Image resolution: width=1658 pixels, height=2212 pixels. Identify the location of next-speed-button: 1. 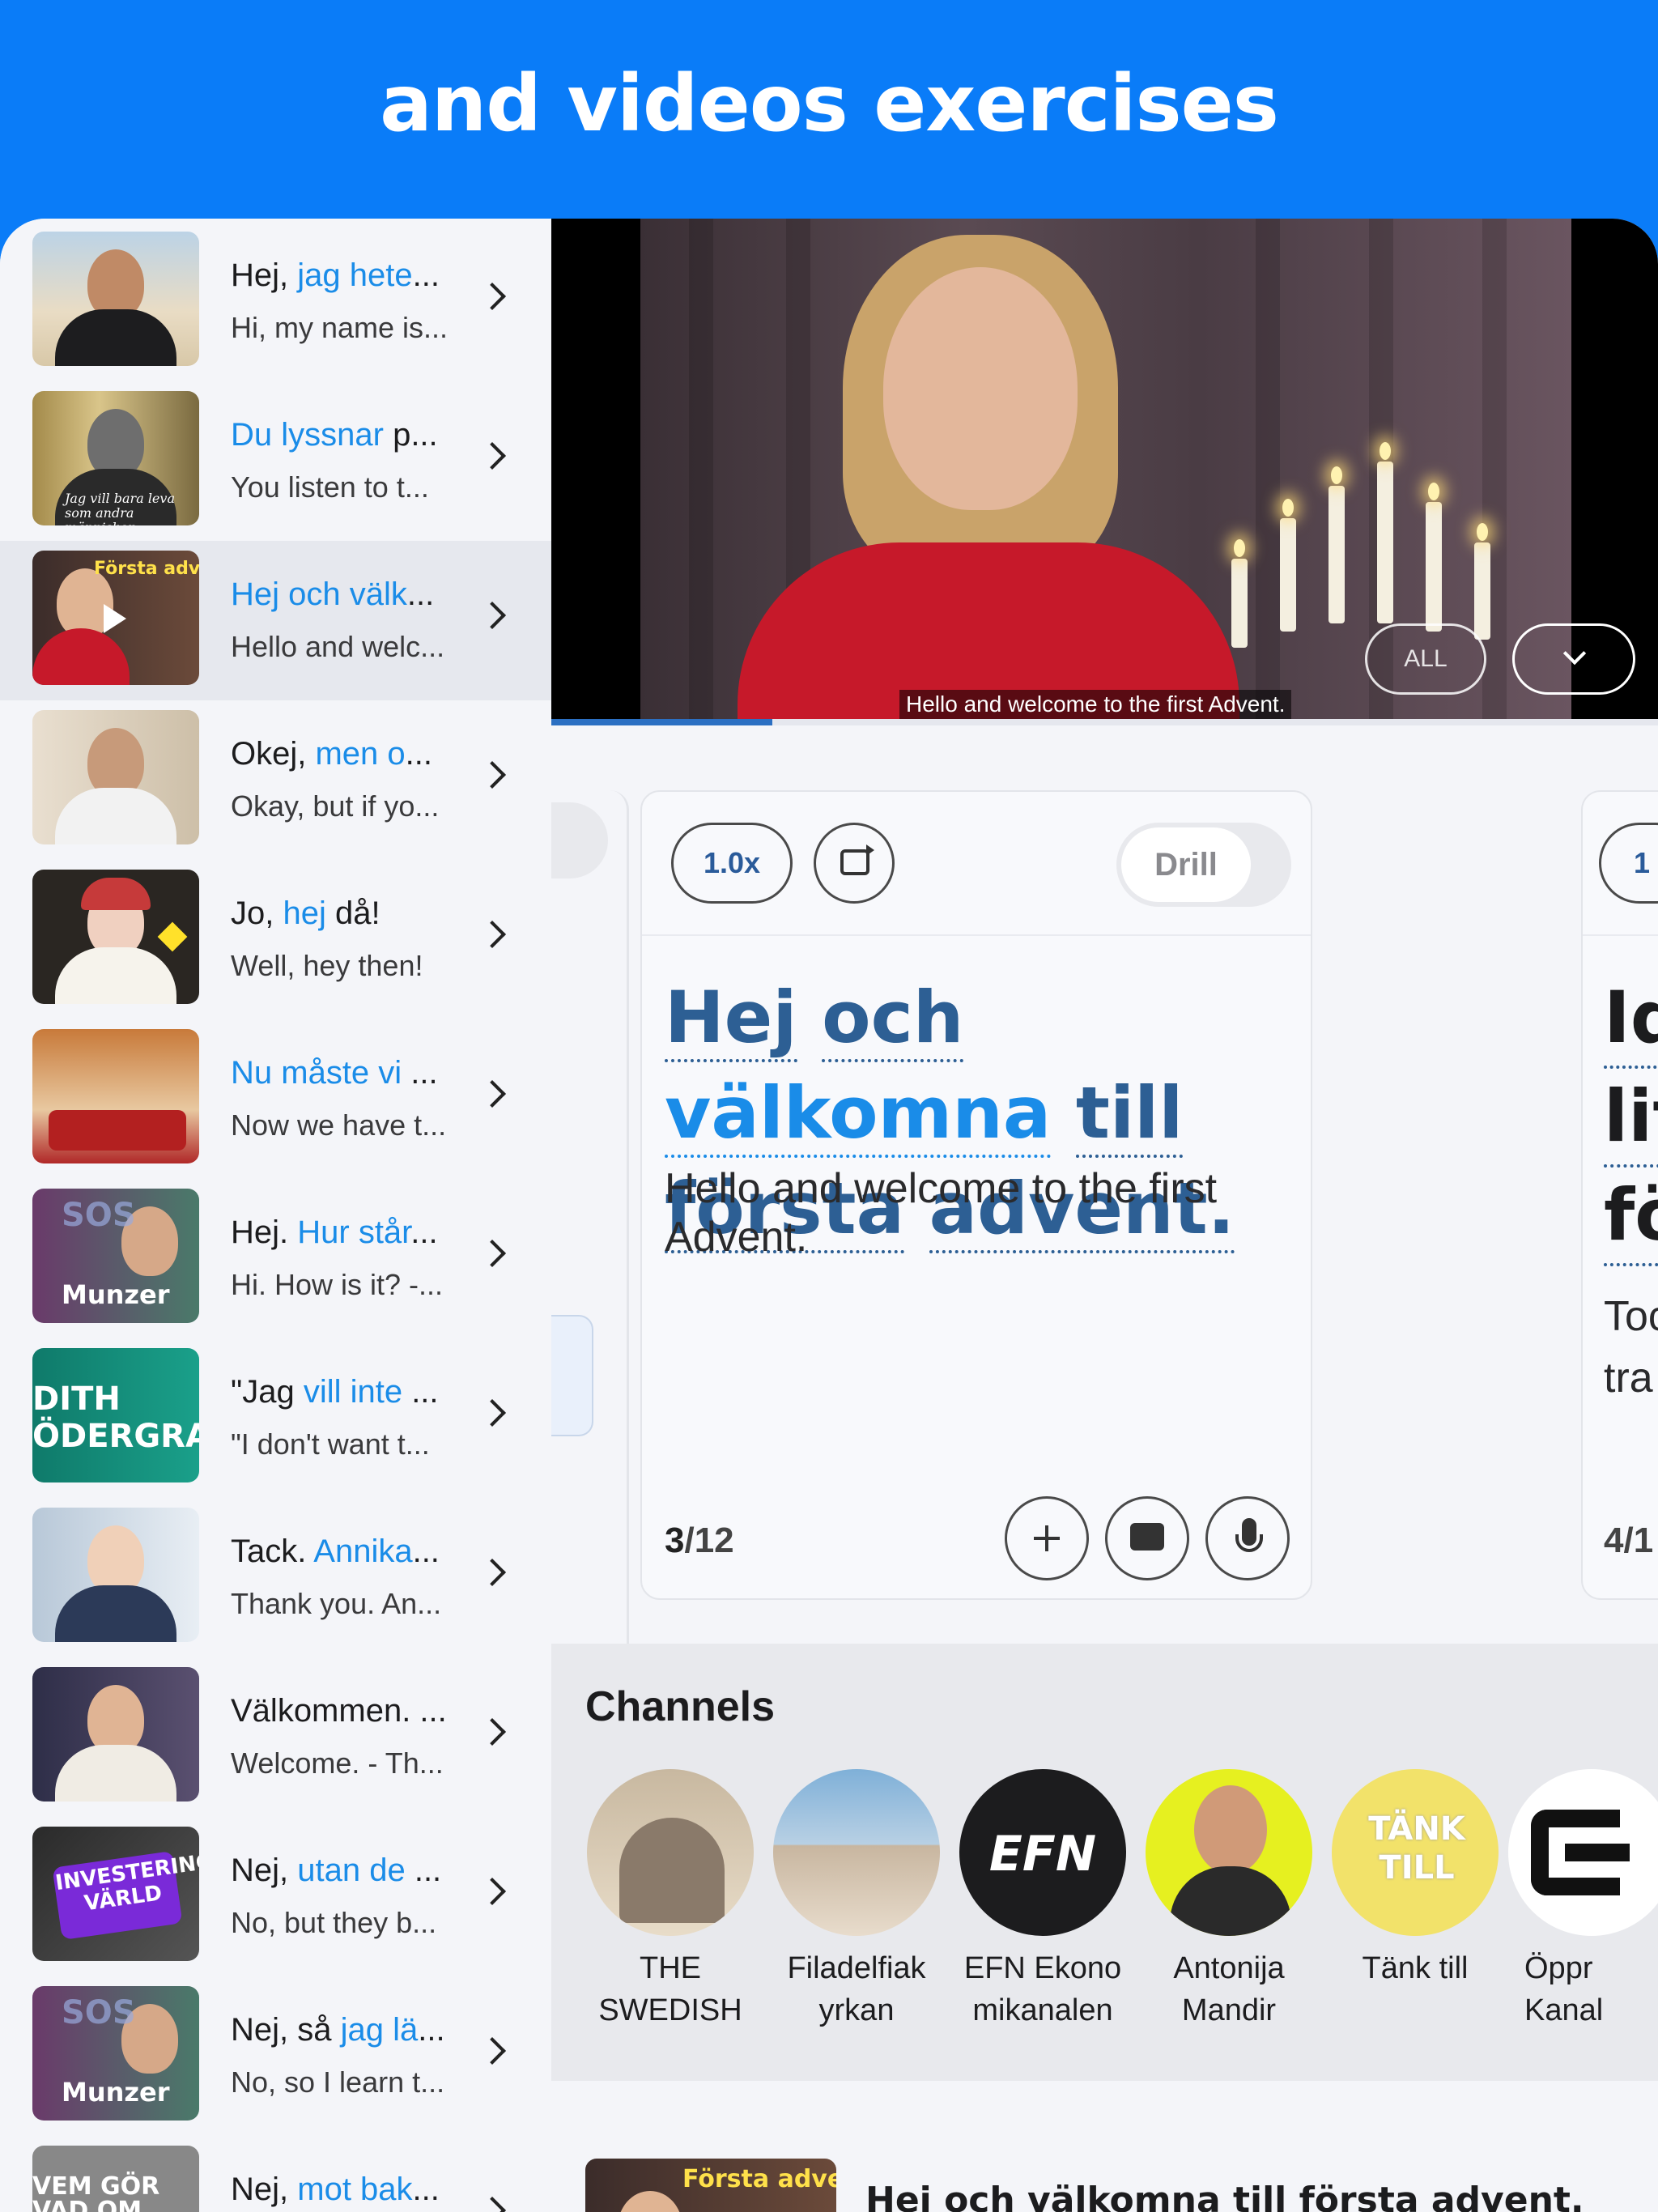
(1628, 864).